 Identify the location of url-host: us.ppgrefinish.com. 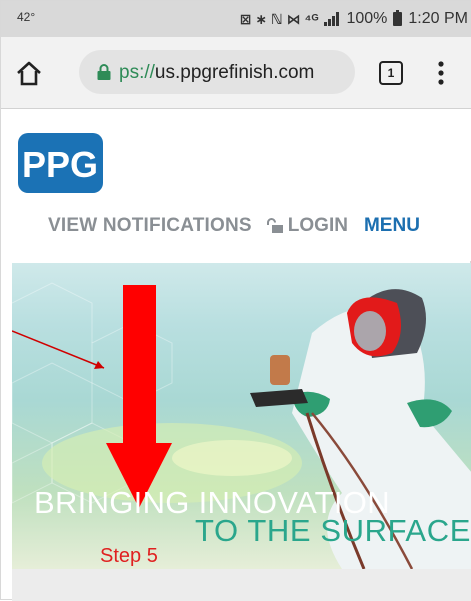
(234, 72).